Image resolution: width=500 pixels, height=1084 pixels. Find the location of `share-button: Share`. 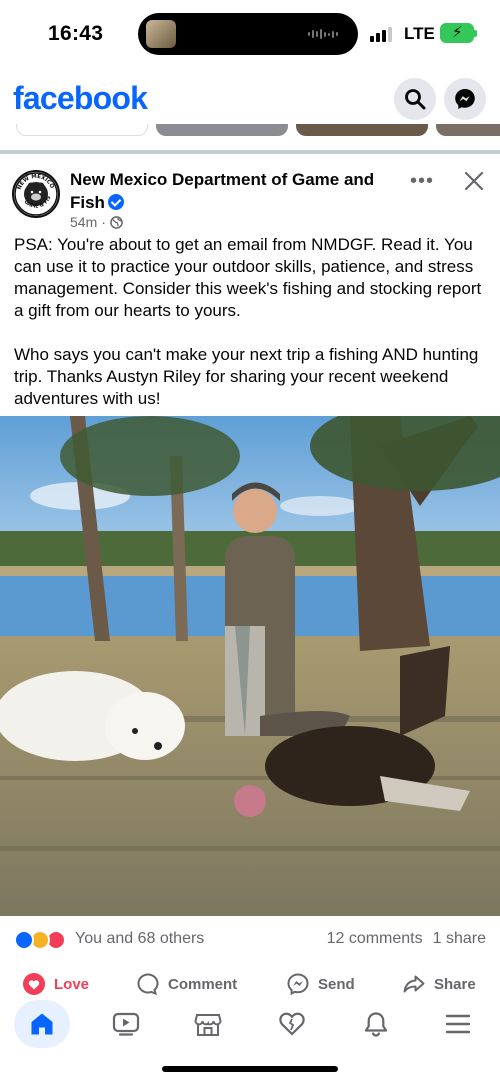

share-button: Share is located at coordinates (439, 984).